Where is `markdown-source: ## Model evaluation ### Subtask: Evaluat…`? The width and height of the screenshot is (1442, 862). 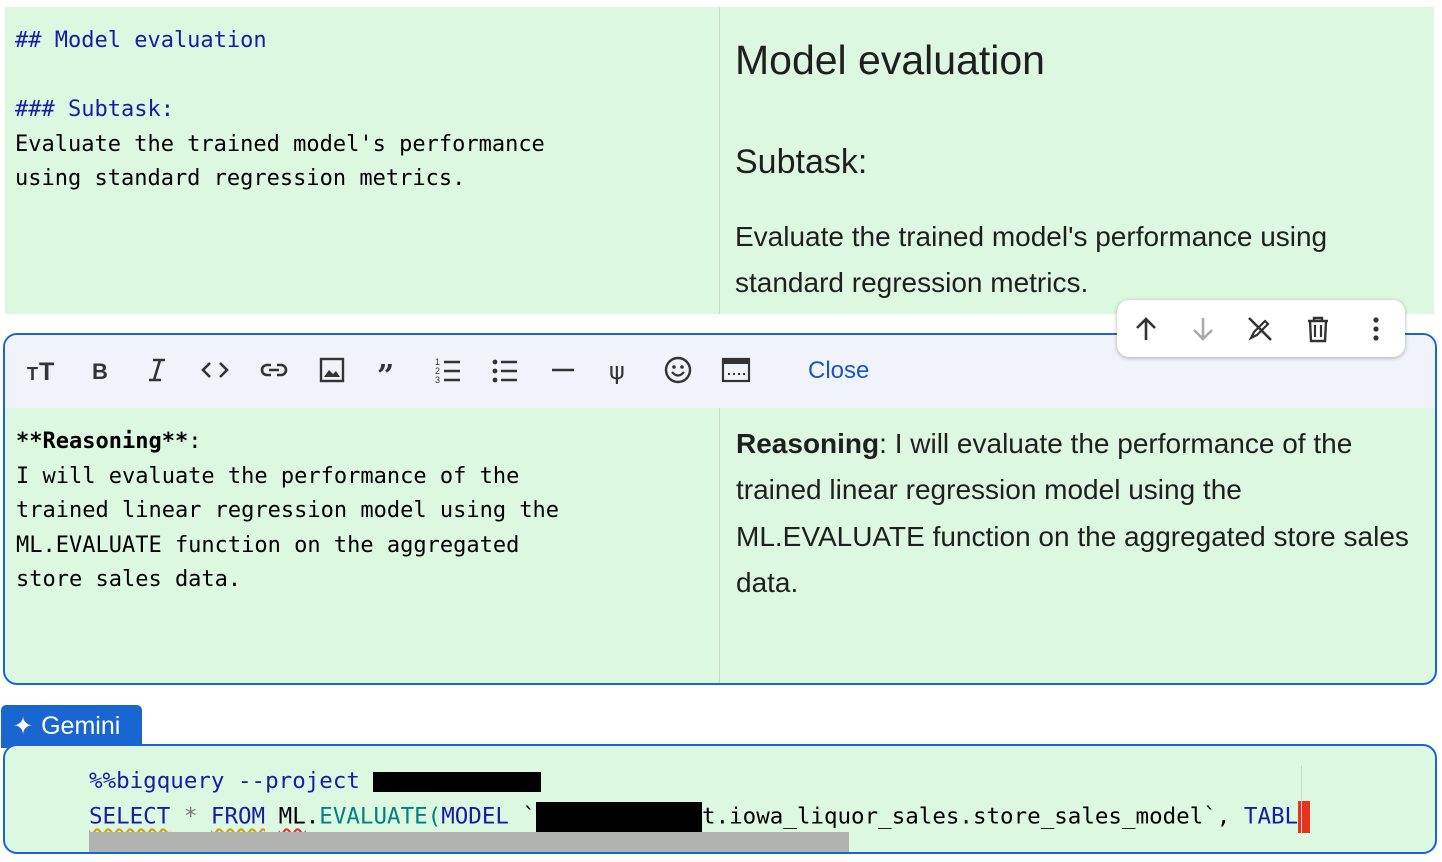 markdown-source: ## Model evaluation ### Subtask: Evaluat… is located at coordinates (280, 110).